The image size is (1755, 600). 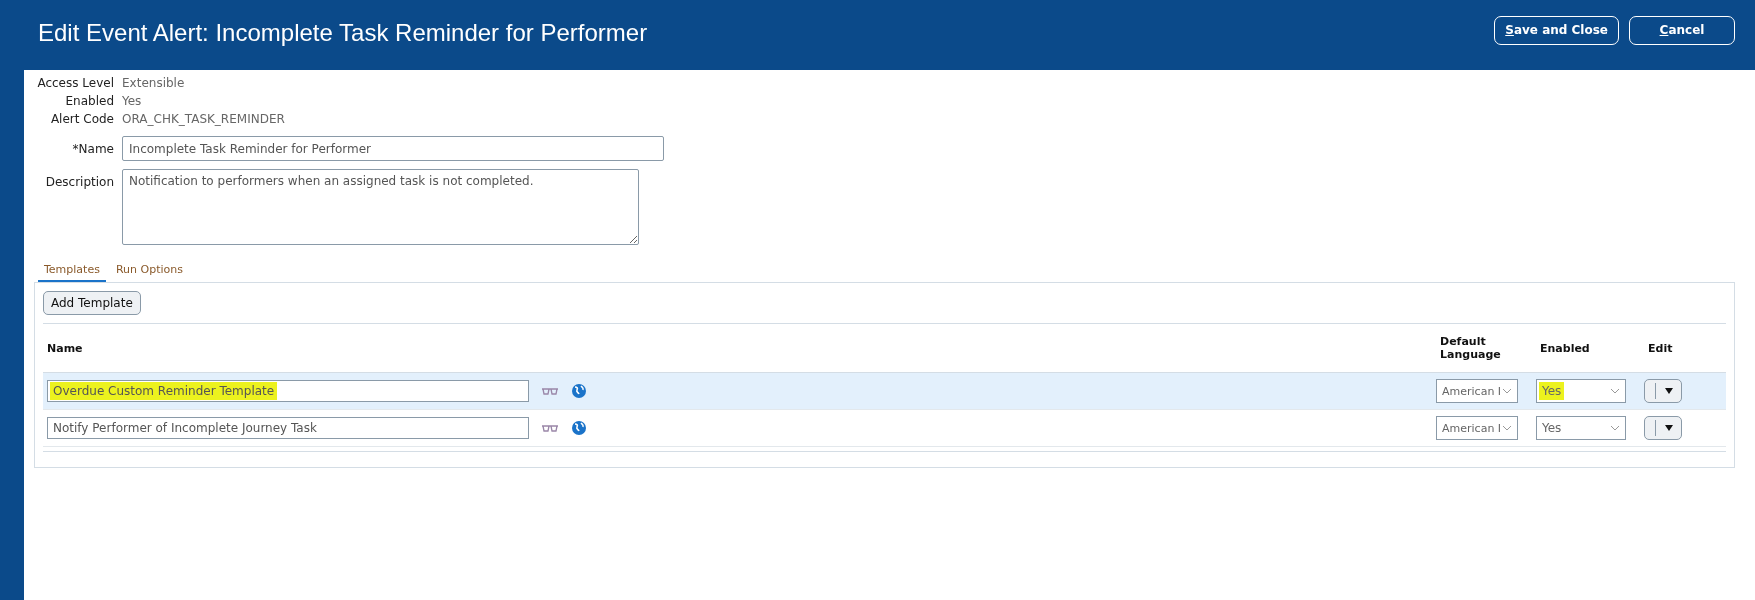 I want to click on column-header: Edit, so click(x=1660, y=348).